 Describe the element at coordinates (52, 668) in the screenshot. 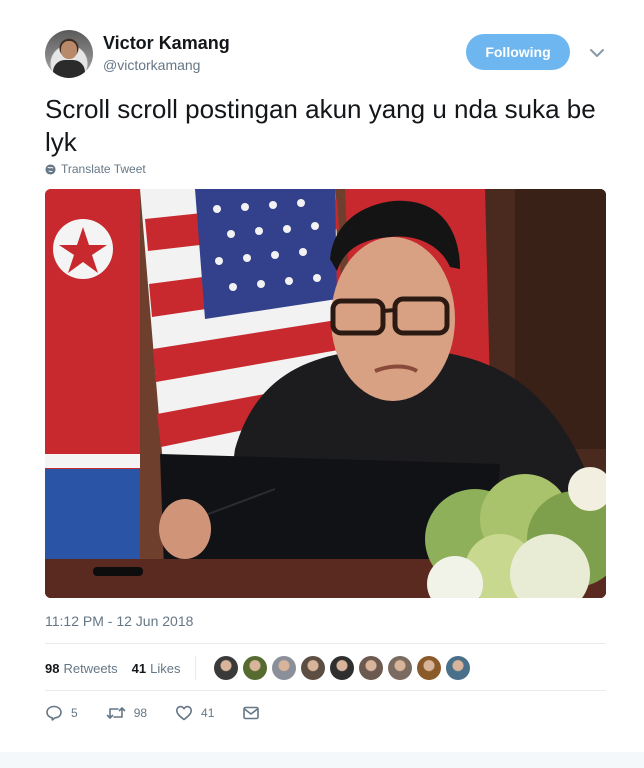

I see `retweets-count: 98` at that location.